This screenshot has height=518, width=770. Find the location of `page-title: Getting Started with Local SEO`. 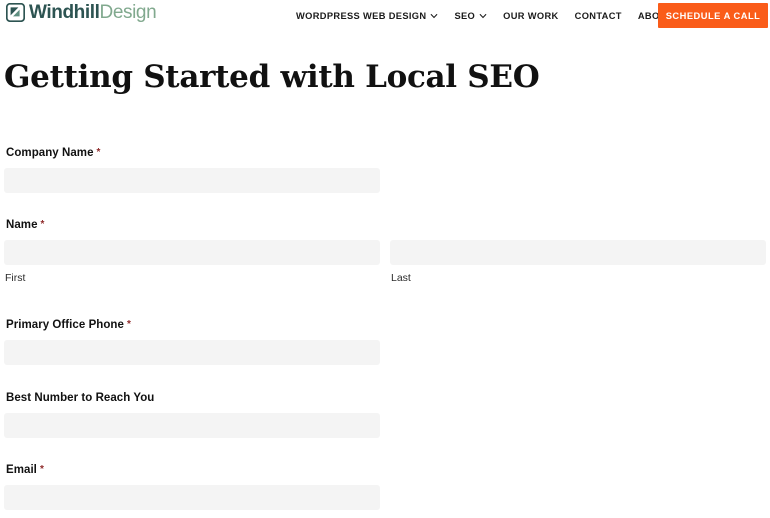

page-title: Getting Started with Local SEO is located at coordinates (272, 77).